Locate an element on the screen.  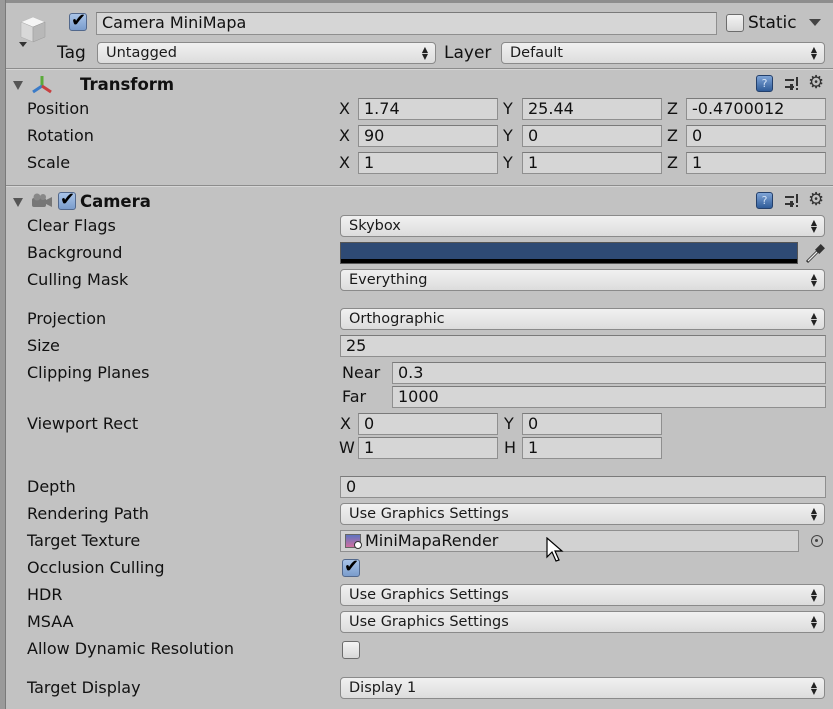
rotation-label: Rotation is located at coordinates (60, 135).